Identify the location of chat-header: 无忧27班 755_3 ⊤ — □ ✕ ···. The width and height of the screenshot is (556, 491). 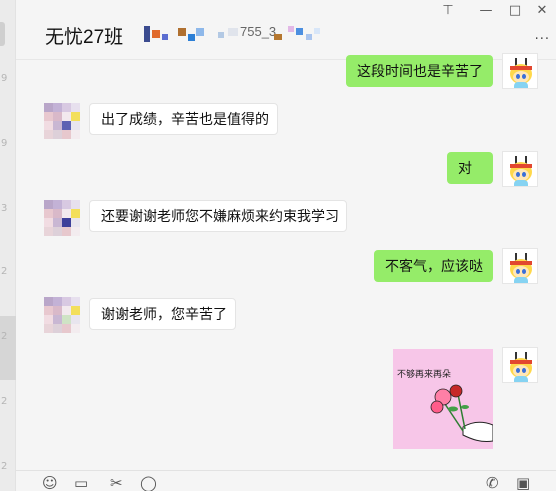
(286, 30).